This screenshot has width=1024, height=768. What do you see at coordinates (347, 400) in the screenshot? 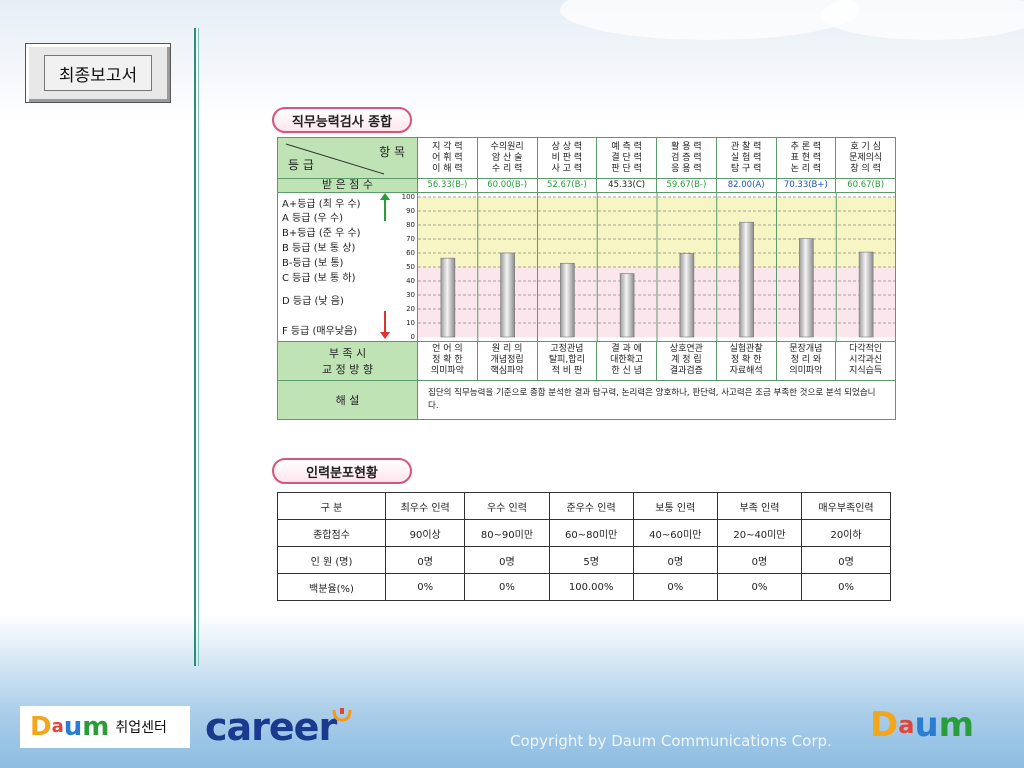
I see `commentary-label: 해 설` at bounding box center [347, 400].